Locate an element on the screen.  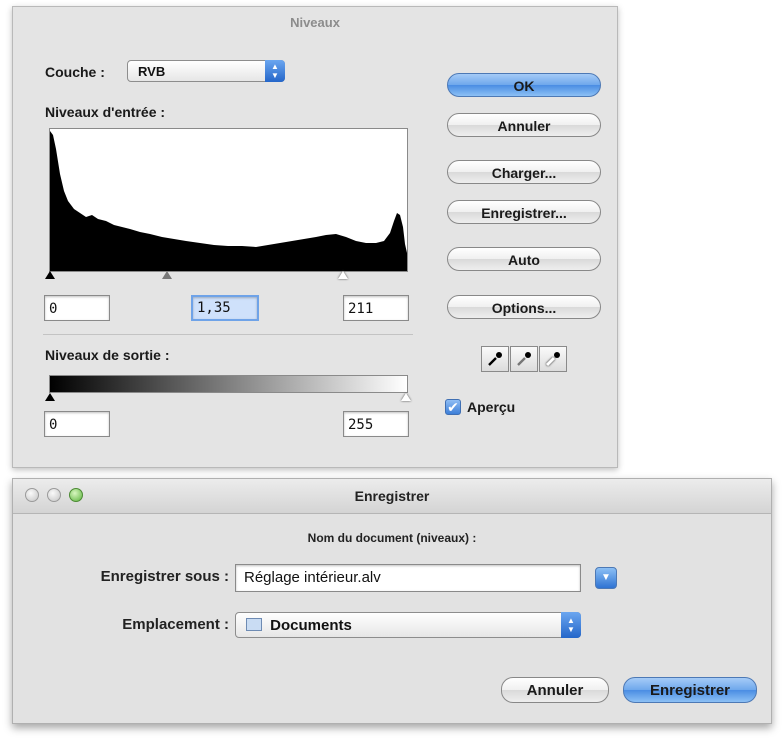
eyedropper-black-icon is located at coordinates (495, 359).